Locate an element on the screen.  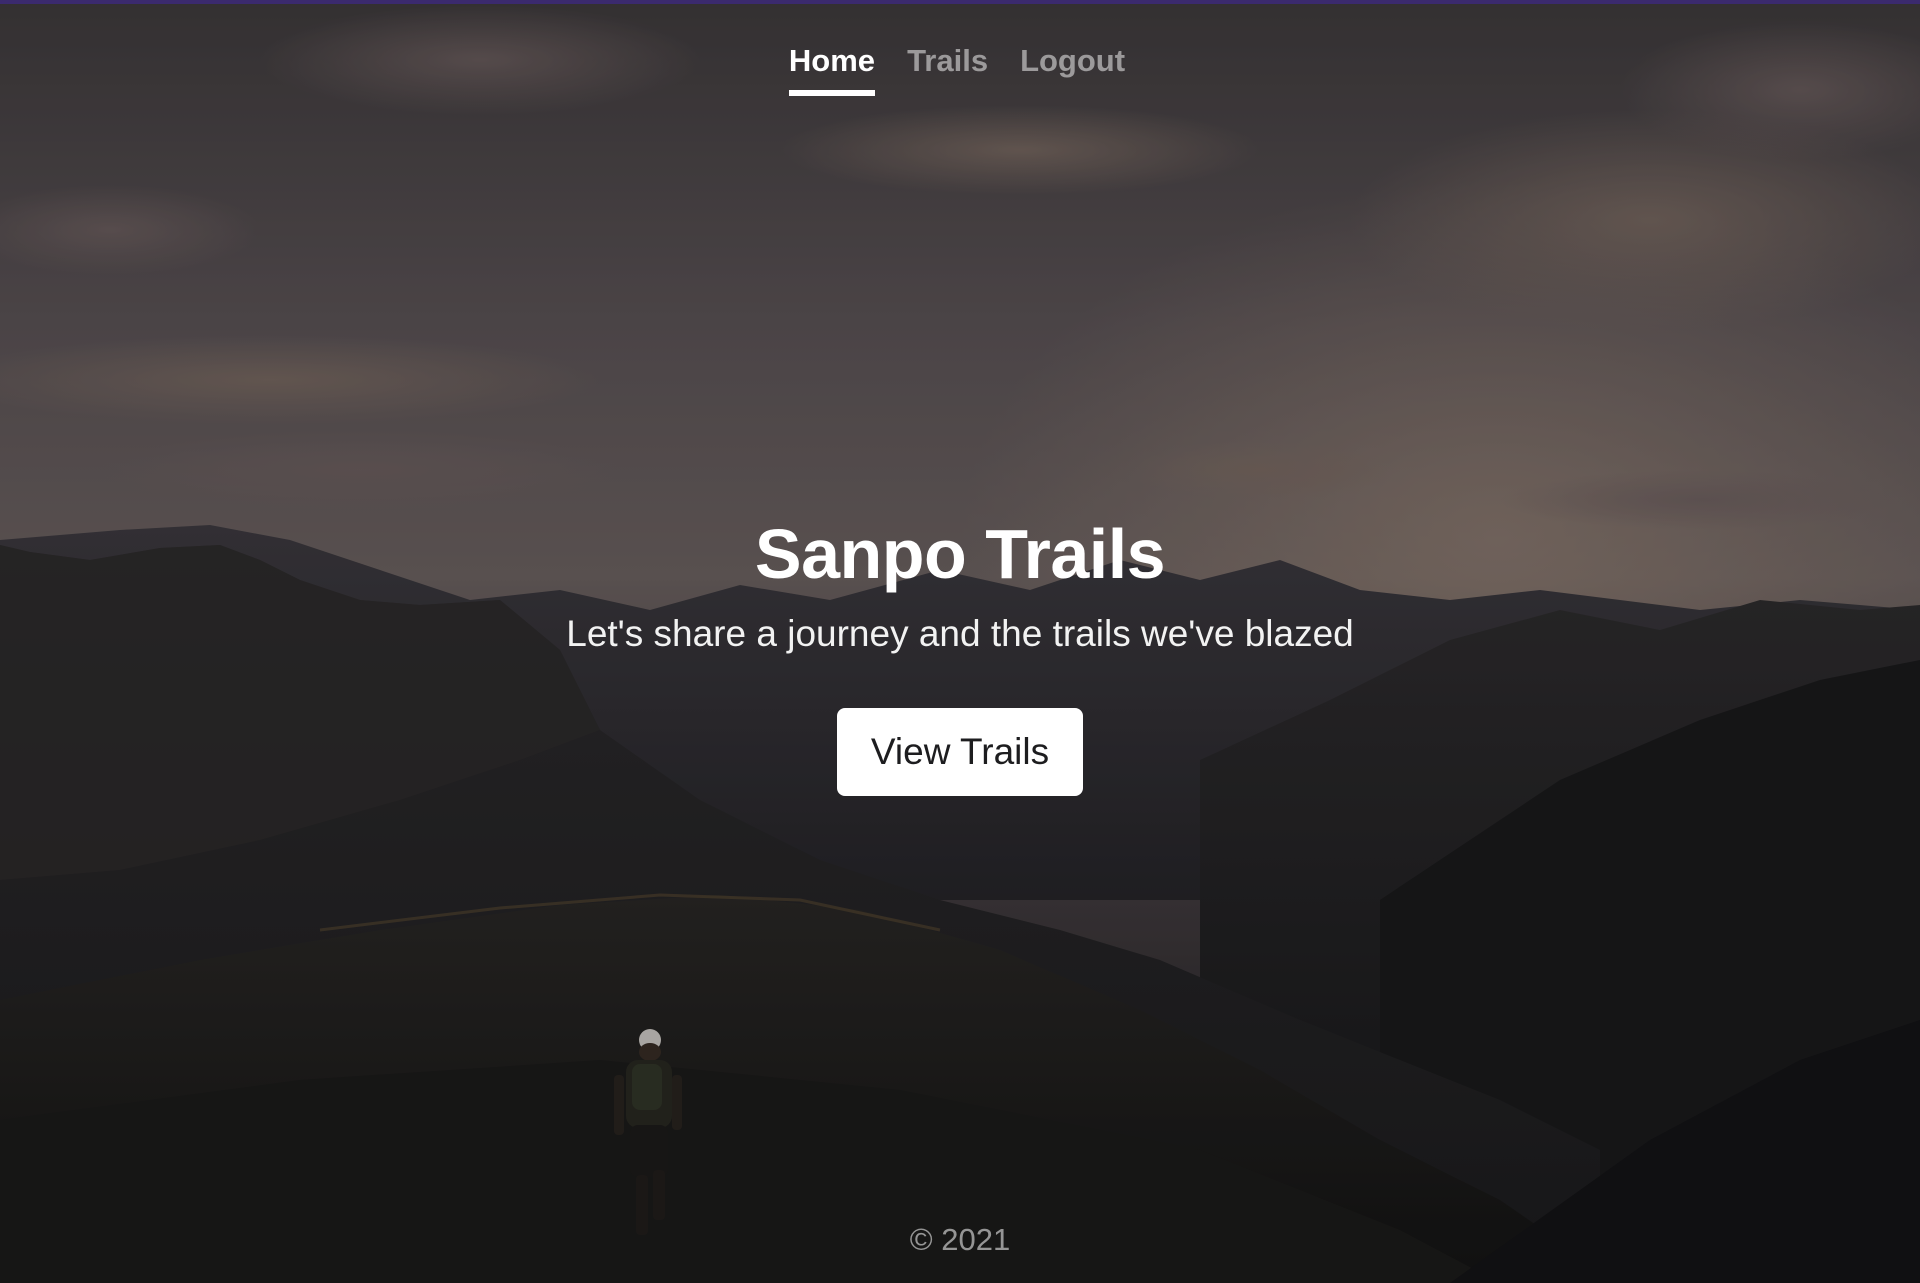
nav-home-link: Home is located at coordinates (832, 70).